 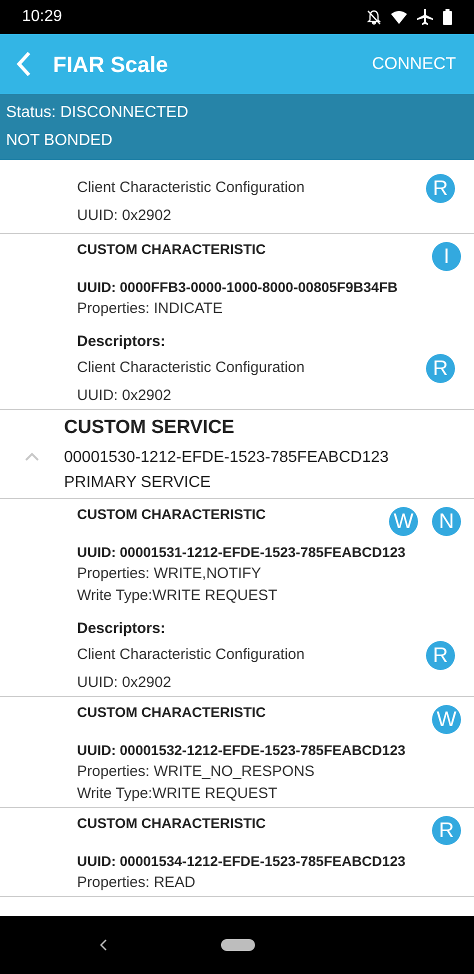 I want to click on home-button, so click(x=238, y=945).